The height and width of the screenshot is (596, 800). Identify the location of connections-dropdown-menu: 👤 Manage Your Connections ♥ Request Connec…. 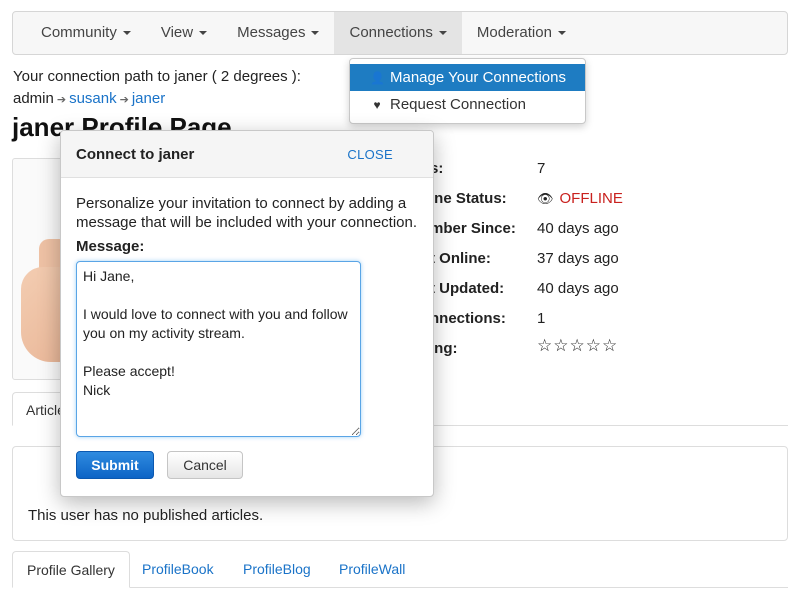
(467, 91).